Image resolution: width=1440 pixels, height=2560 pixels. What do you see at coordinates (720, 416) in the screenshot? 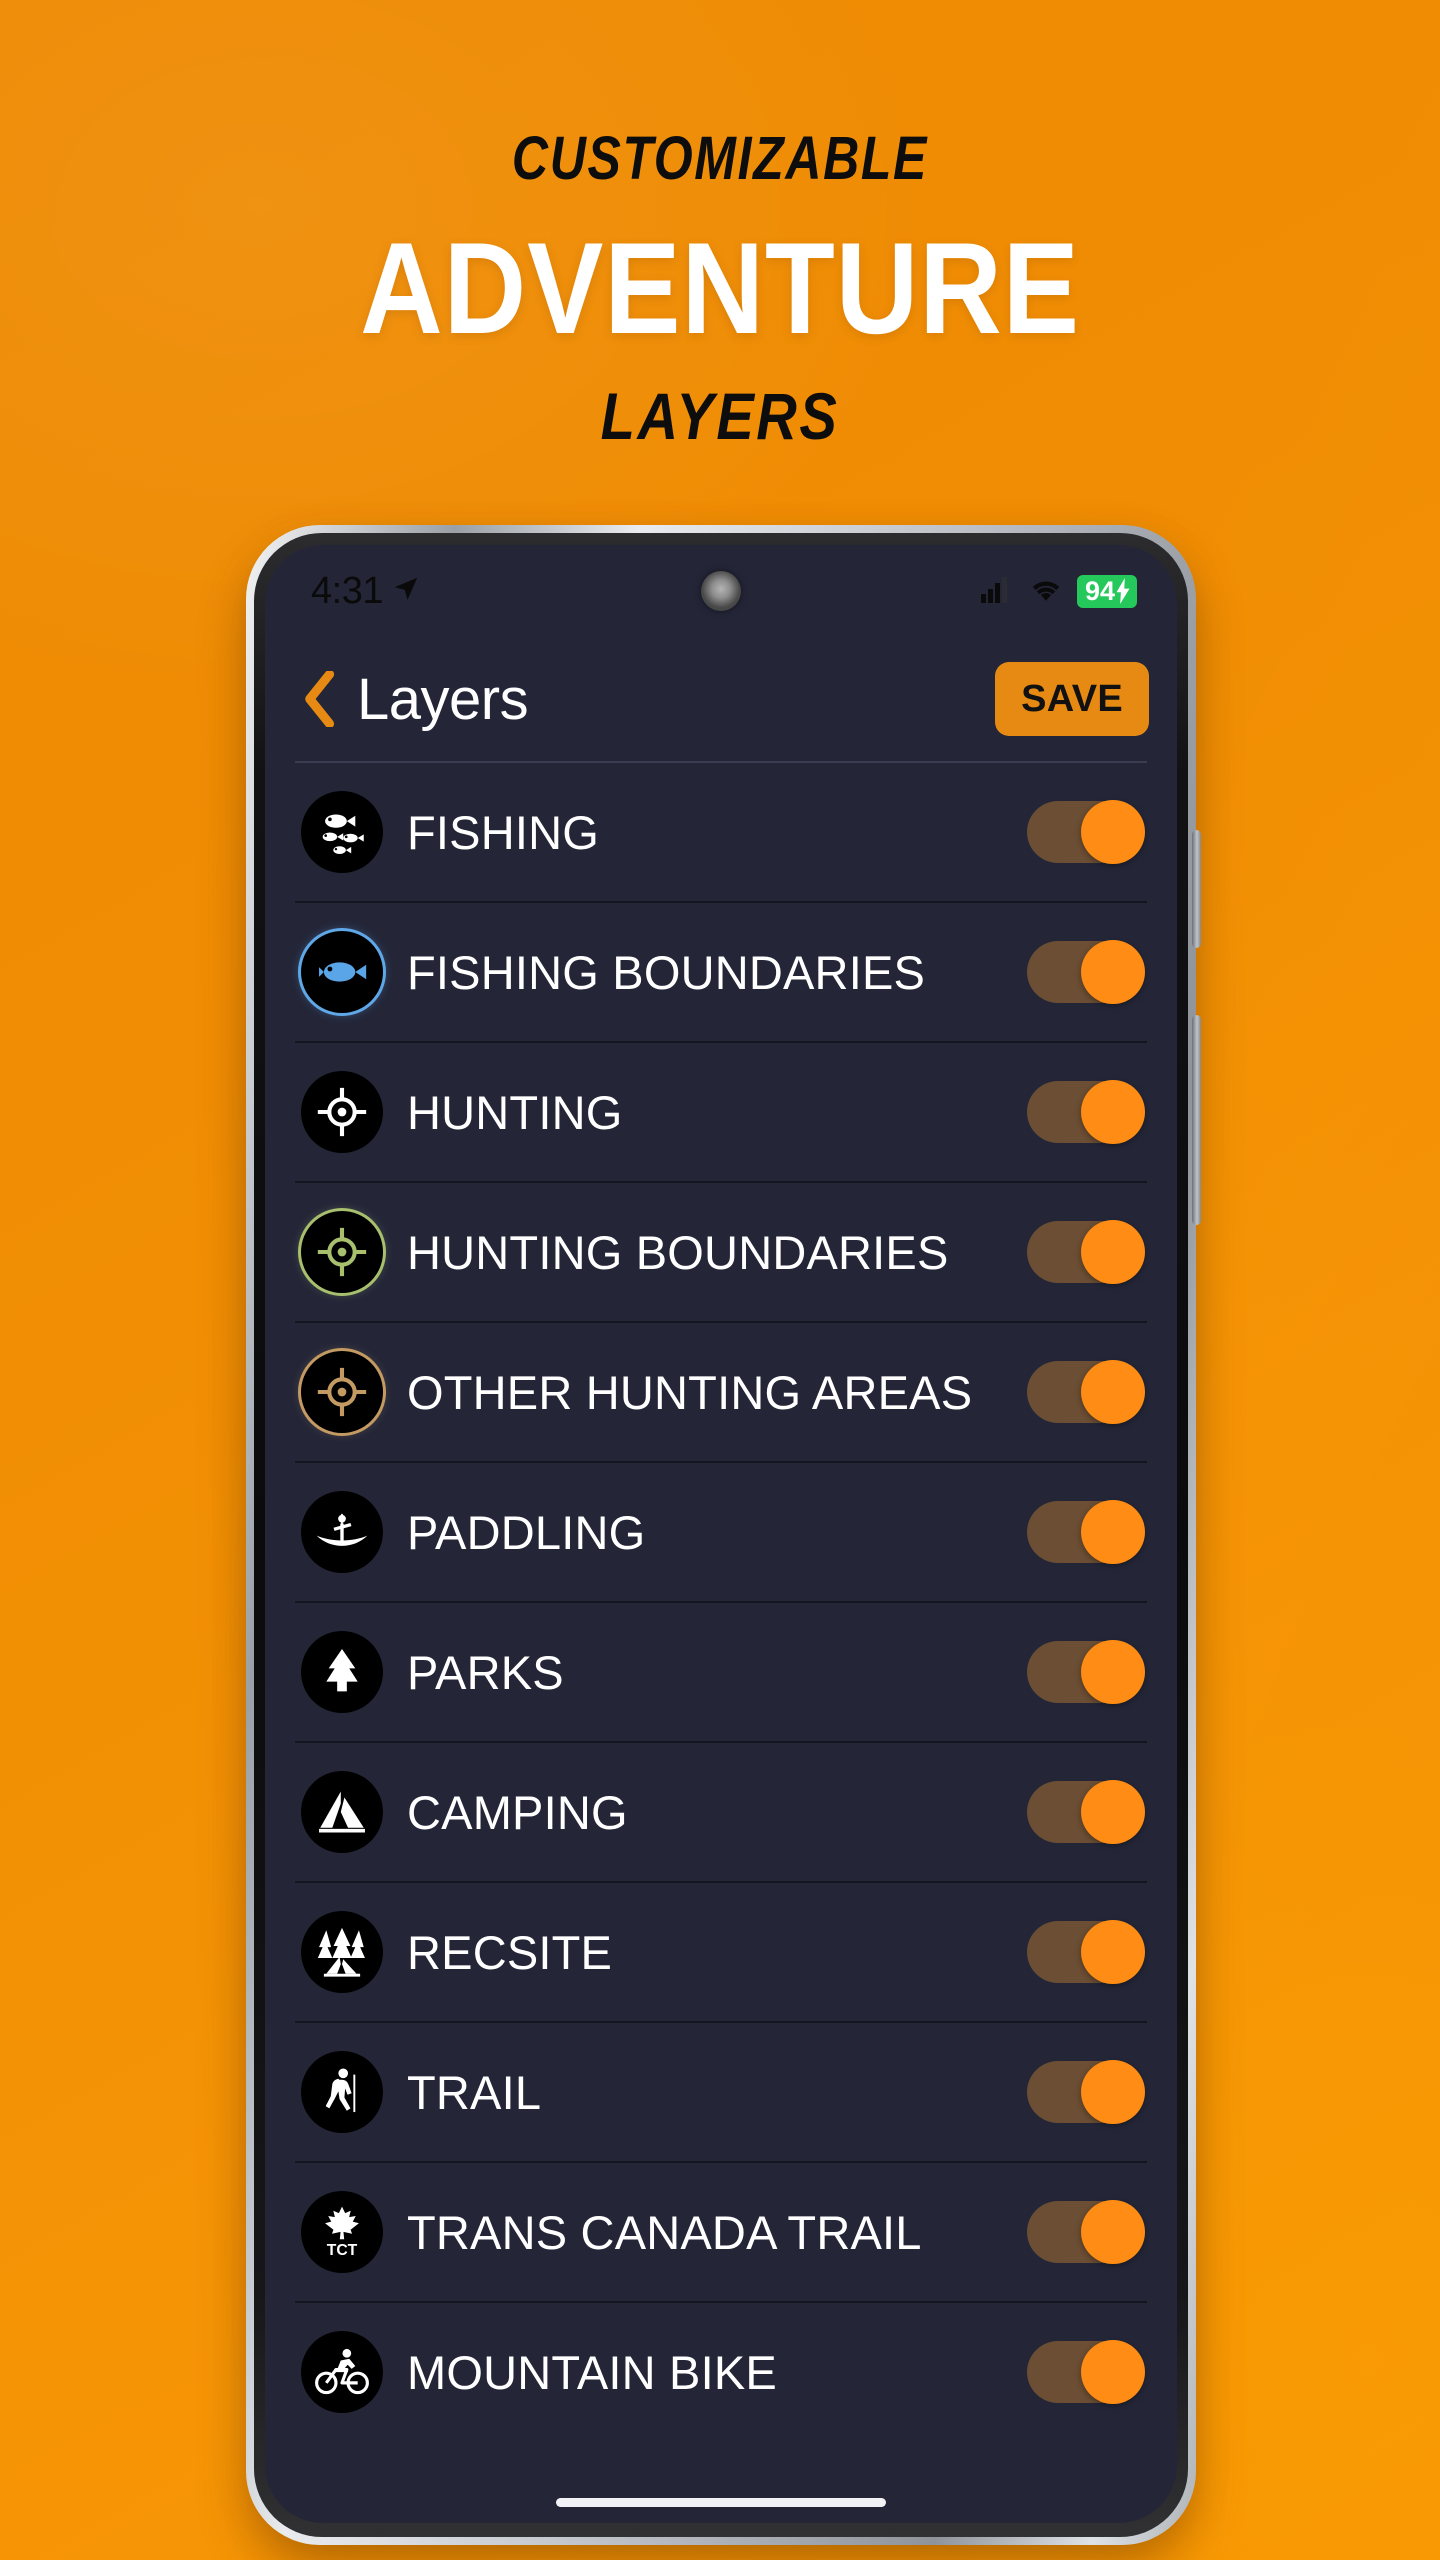
I see `headline-subline: LAYERS` at bounding box center [720, 416].